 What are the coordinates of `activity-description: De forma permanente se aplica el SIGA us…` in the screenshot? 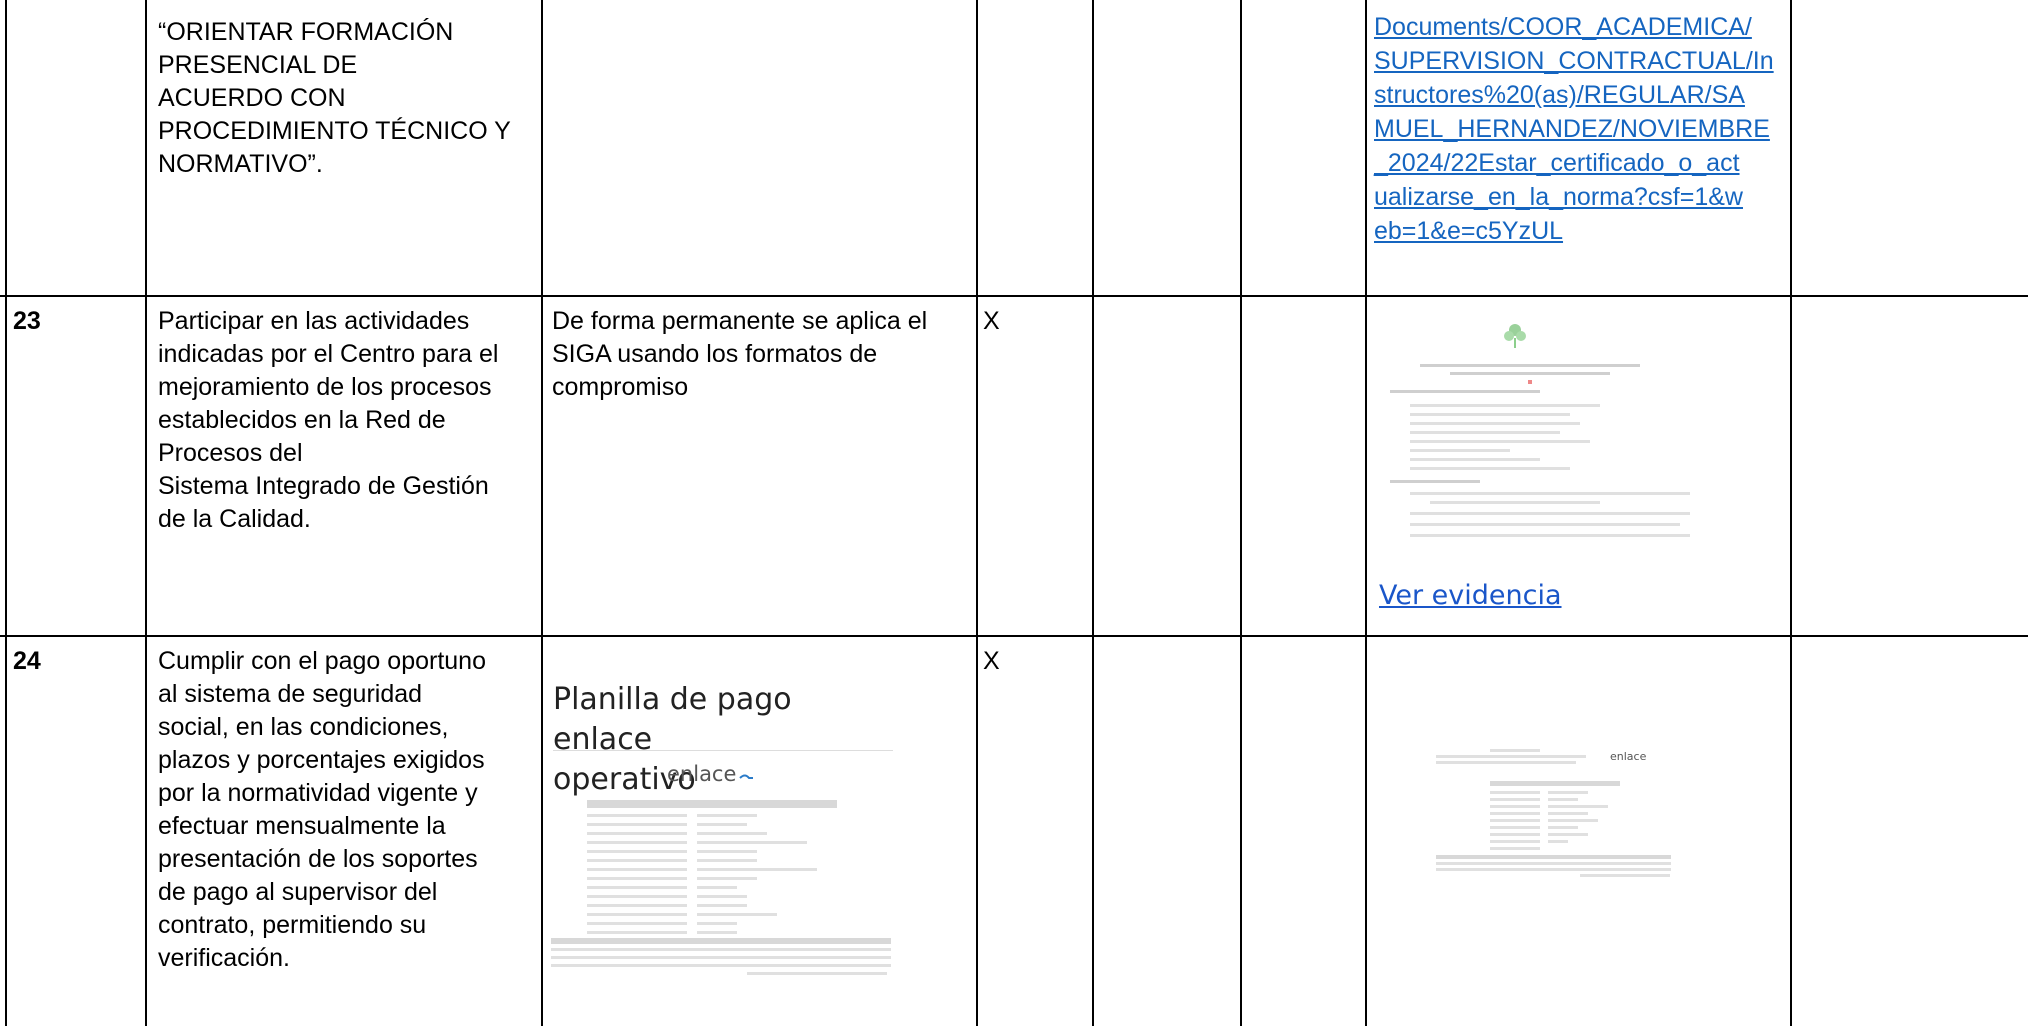 It's located at (740, 354).